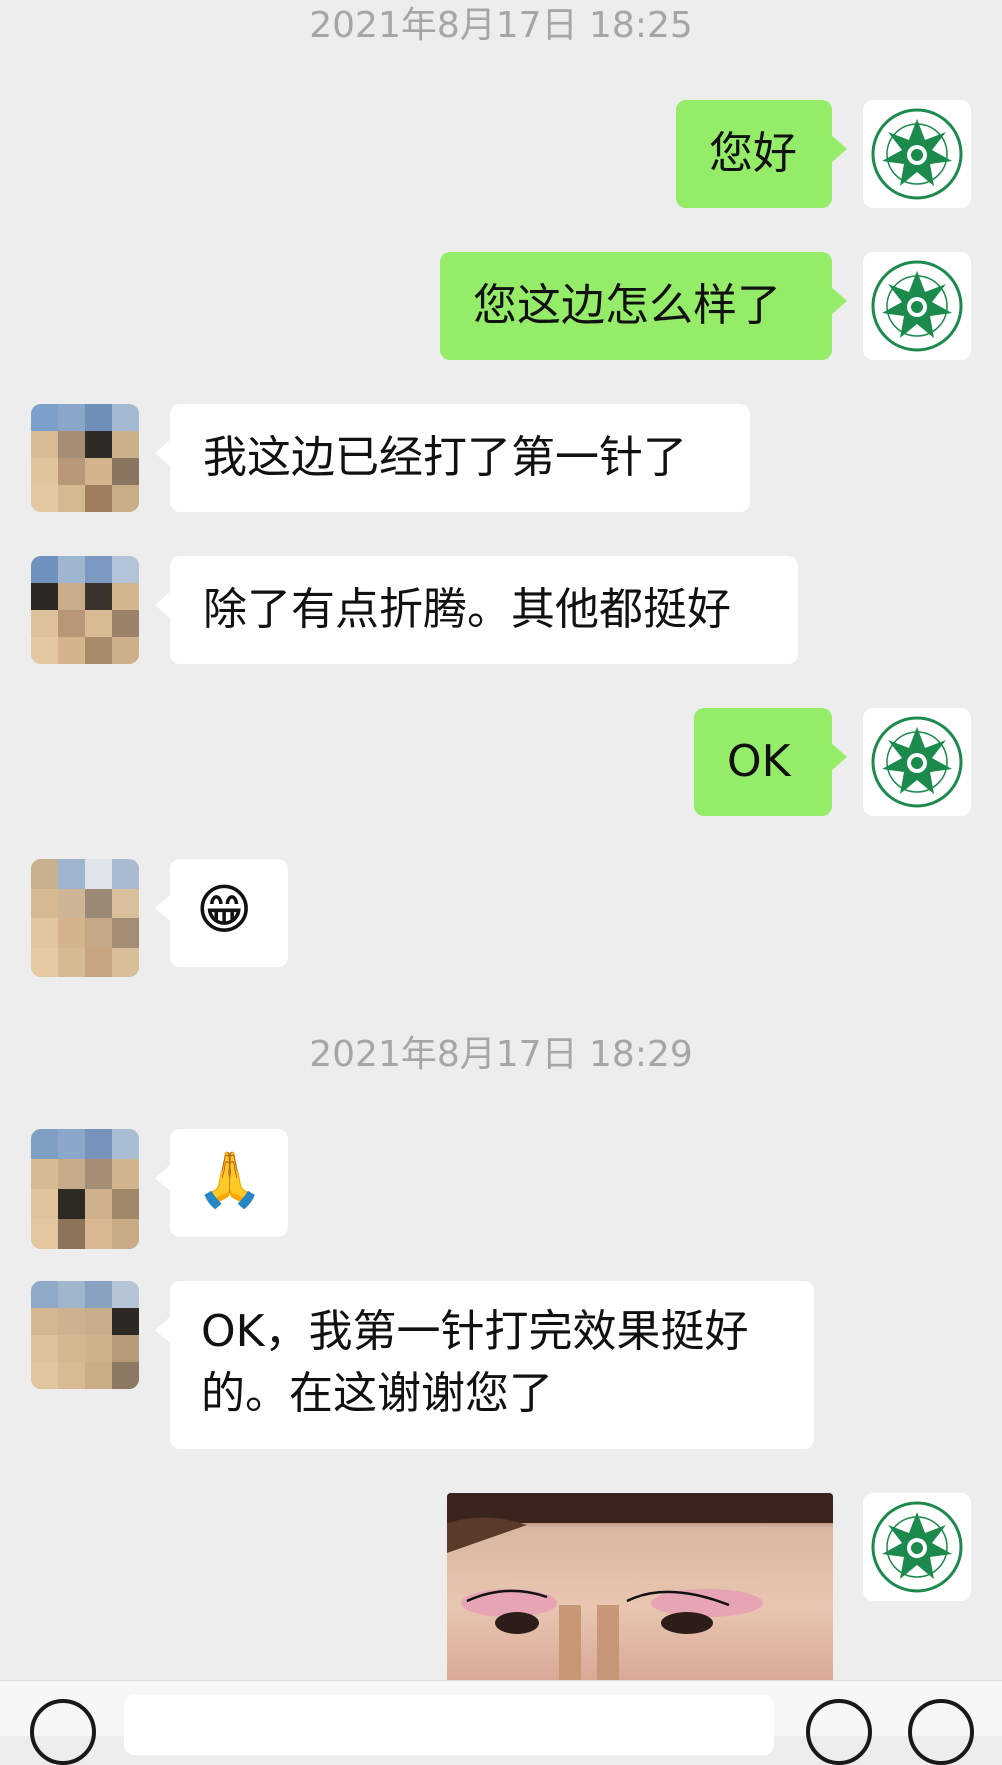  I want to click on message-row: 我这边已经打了第一针了, so click(501, 459).